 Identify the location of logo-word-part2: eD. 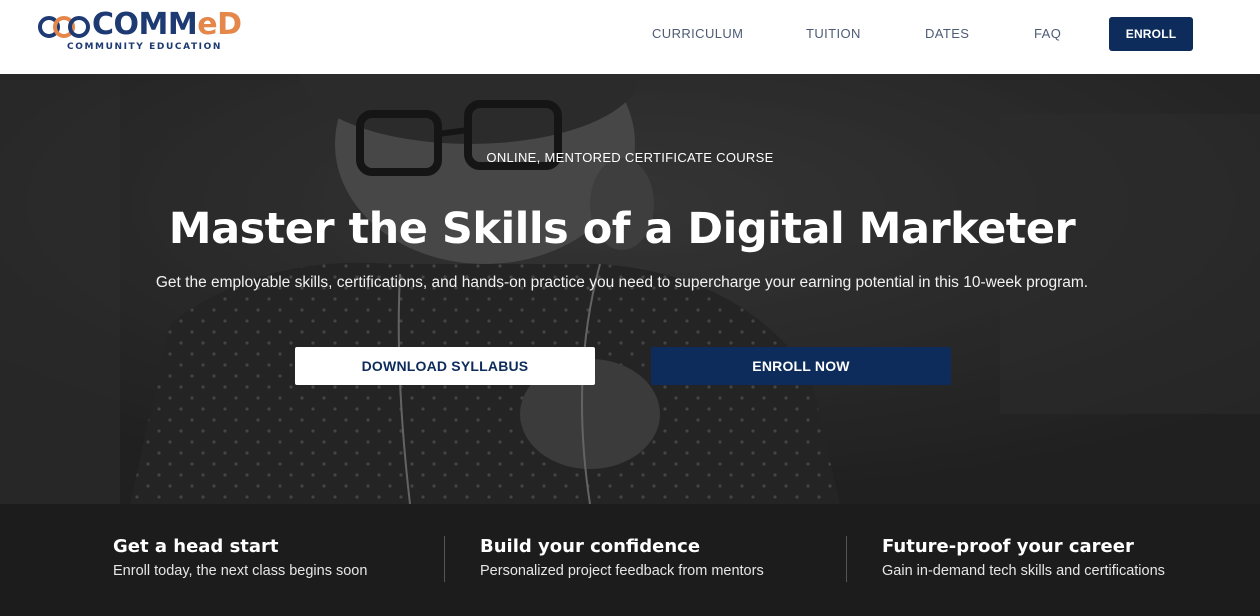
(219, 24).